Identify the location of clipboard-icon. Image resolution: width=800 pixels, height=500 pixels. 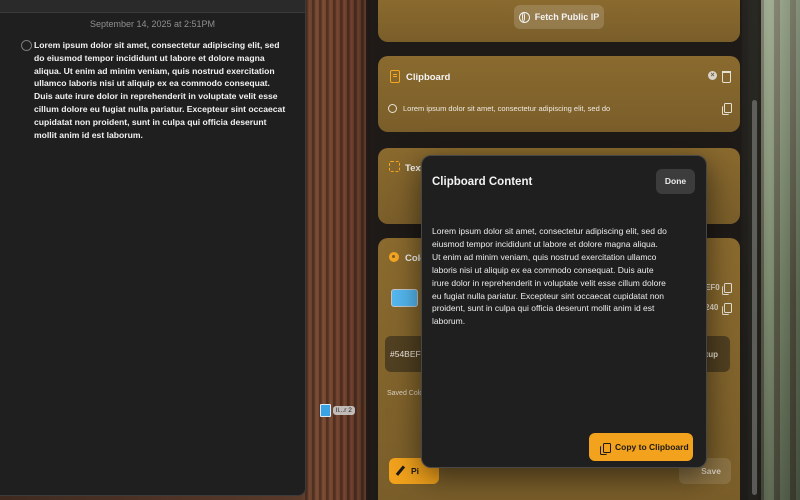
(395, 76).